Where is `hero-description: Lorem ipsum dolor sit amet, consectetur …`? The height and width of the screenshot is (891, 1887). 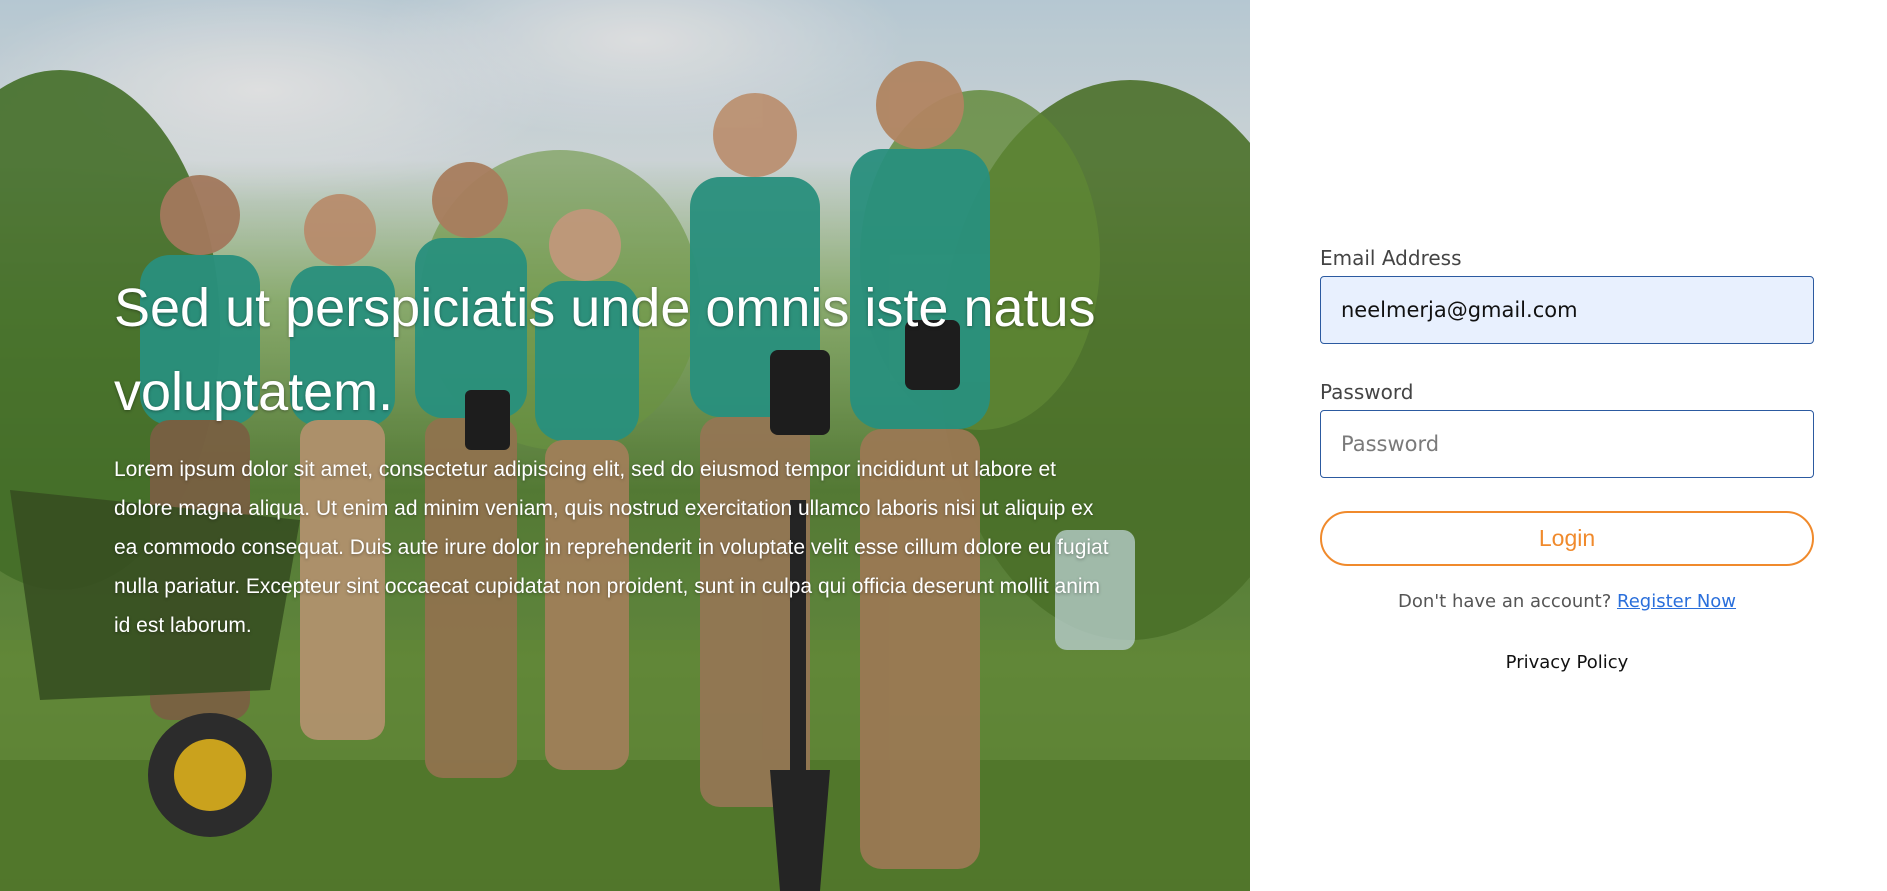
hero-description: Lorem ipsum dolor sit amet, consectetur … is located at coordinates (611, 547).